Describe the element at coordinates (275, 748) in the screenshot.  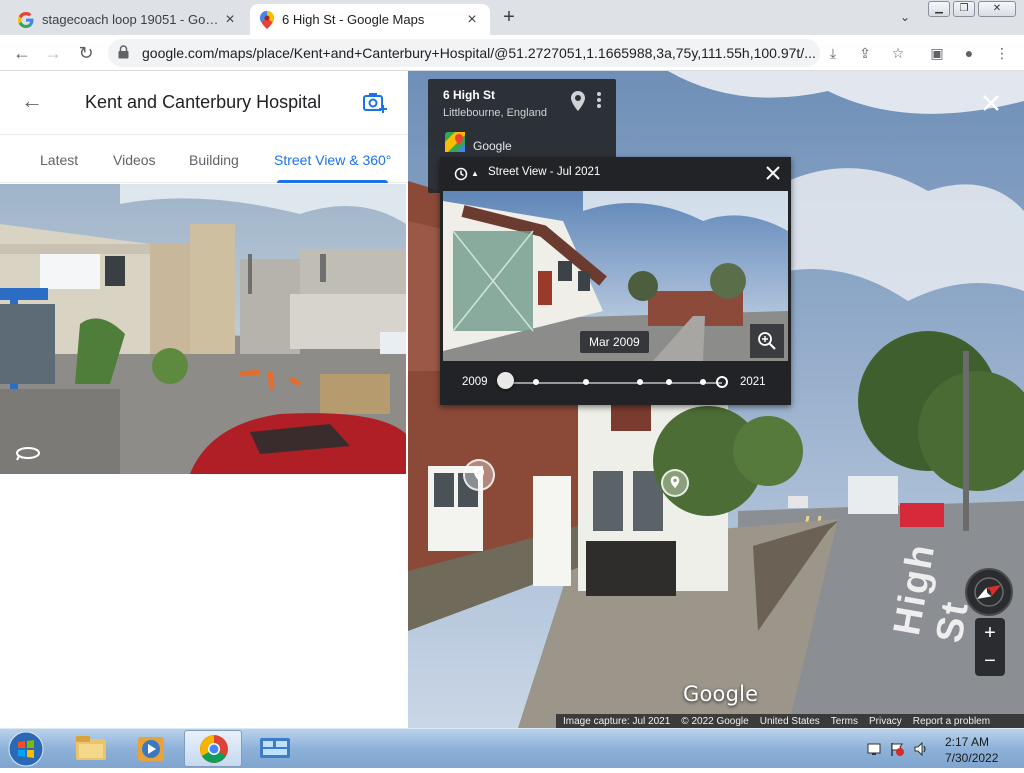
I see `control-panel-taskbar-icon` at that location.